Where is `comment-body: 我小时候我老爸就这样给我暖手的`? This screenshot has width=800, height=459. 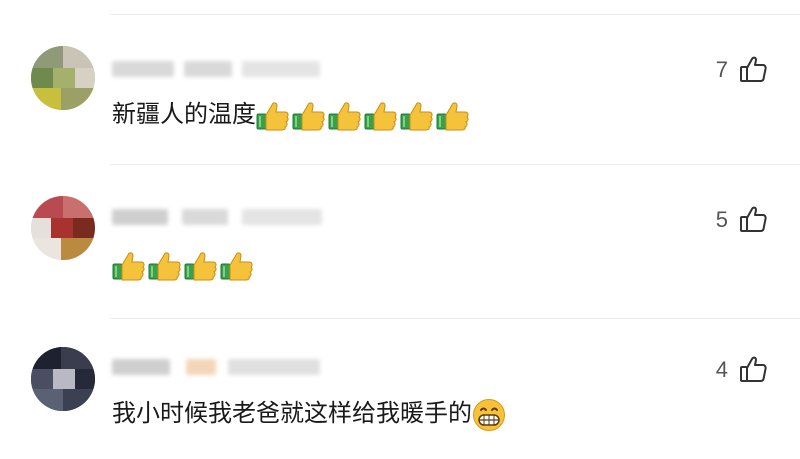
comment-body: 我小时候我老爸就这样给我暖手的 is located at coordinates (292, 413).